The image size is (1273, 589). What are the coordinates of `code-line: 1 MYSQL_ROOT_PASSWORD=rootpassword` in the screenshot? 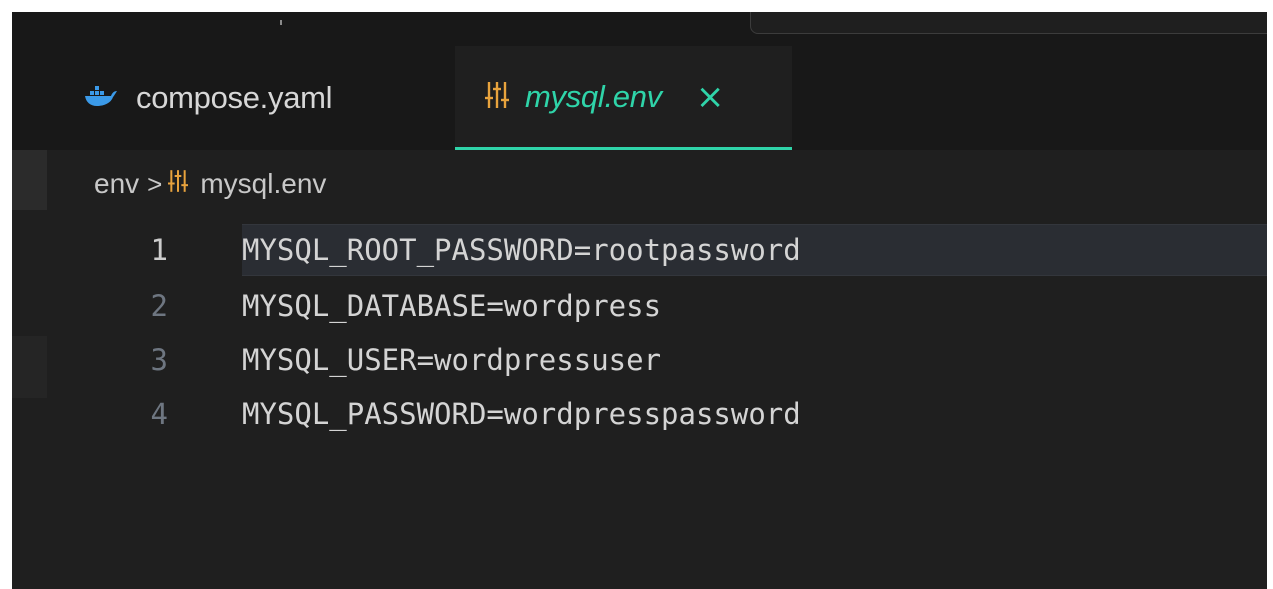 It's located at (639, 250).